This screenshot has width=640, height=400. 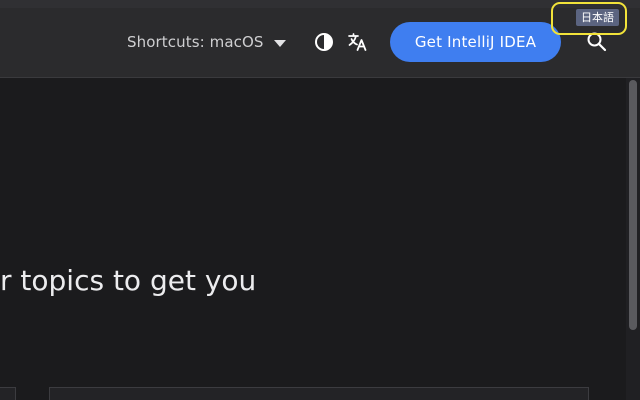 I want to click on theme-toggle-button, so click(x=324, y=42).